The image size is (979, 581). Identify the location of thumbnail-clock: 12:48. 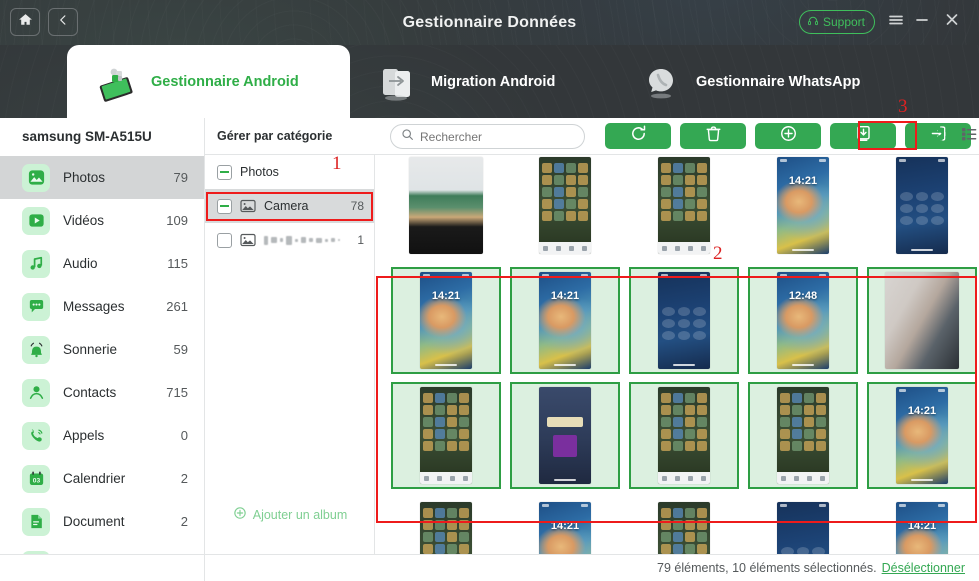
(803, 296).